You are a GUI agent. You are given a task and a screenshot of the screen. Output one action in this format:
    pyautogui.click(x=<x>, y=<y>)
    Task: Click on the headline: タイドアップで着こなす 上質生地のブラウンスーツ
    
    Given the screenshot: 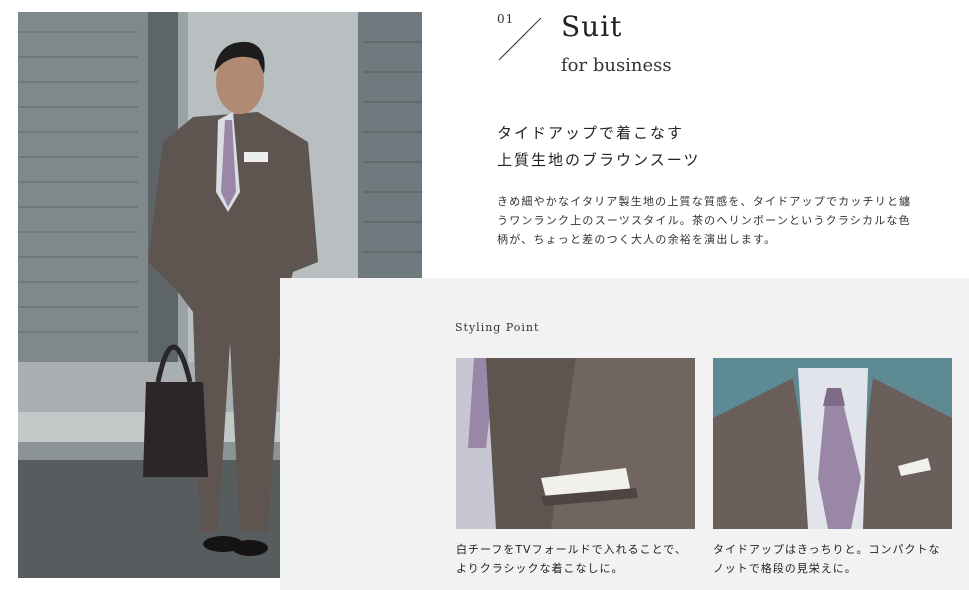 What is the action you would take?
    pyautogui.click(x=599, y=146)
    